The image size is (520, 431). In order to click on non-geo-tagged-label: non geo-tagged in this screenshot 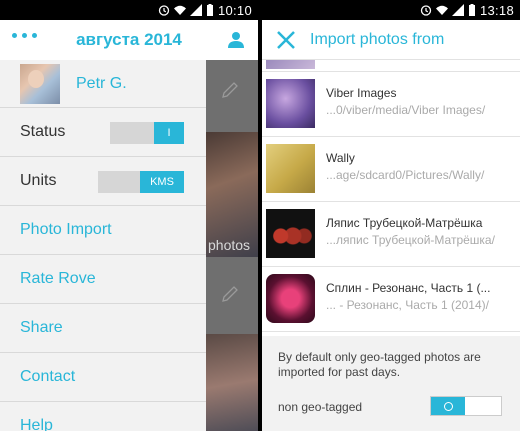, I will do `click(320, 407)`.